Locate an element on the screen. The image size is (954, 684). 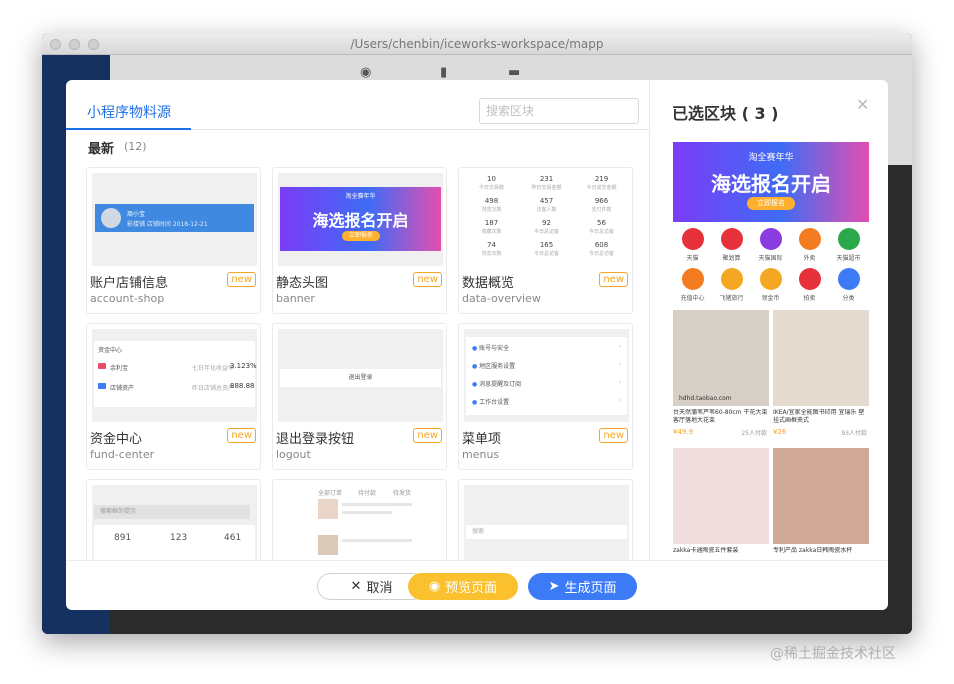
category-icon-item: 拍卖 is located at coordinates (809, 284).